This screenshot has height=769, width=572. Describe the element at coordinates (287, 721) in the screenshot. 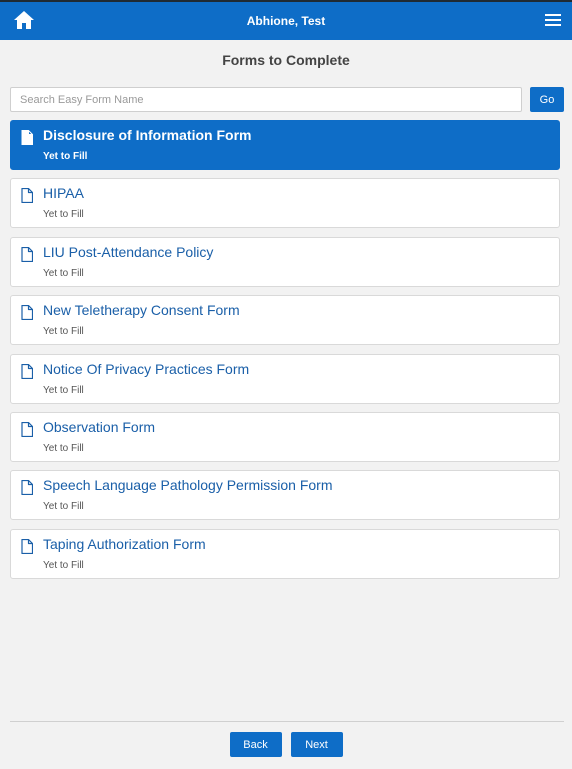

I see `footer-divider` at that location.